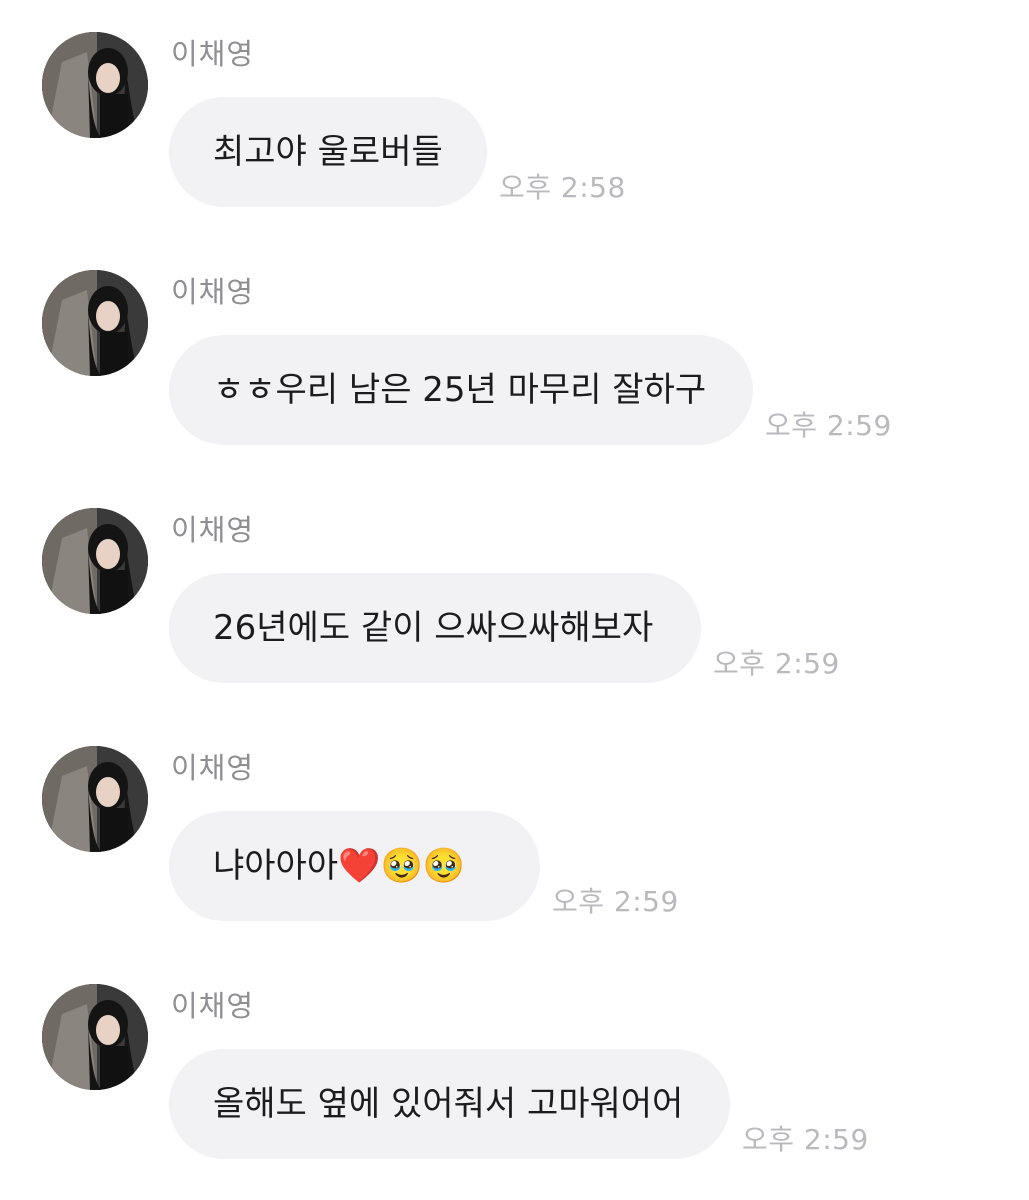 The image size is (1029, 1200). I want to click on message-text: 26년에도 같이 으싸으싸해보자, so click(433, 628).